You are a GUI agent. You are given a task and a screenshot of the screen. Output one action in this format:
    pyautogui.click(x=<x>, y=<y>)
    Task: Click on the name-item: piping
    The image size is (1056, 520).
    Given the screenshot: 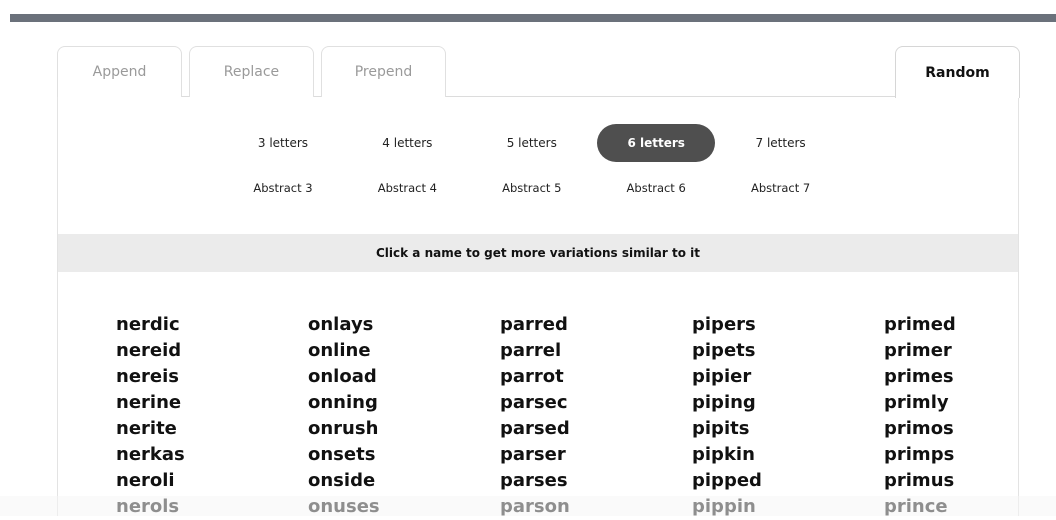 What is the action you would take?
    pyautogui.click(x=759, y=403)
    